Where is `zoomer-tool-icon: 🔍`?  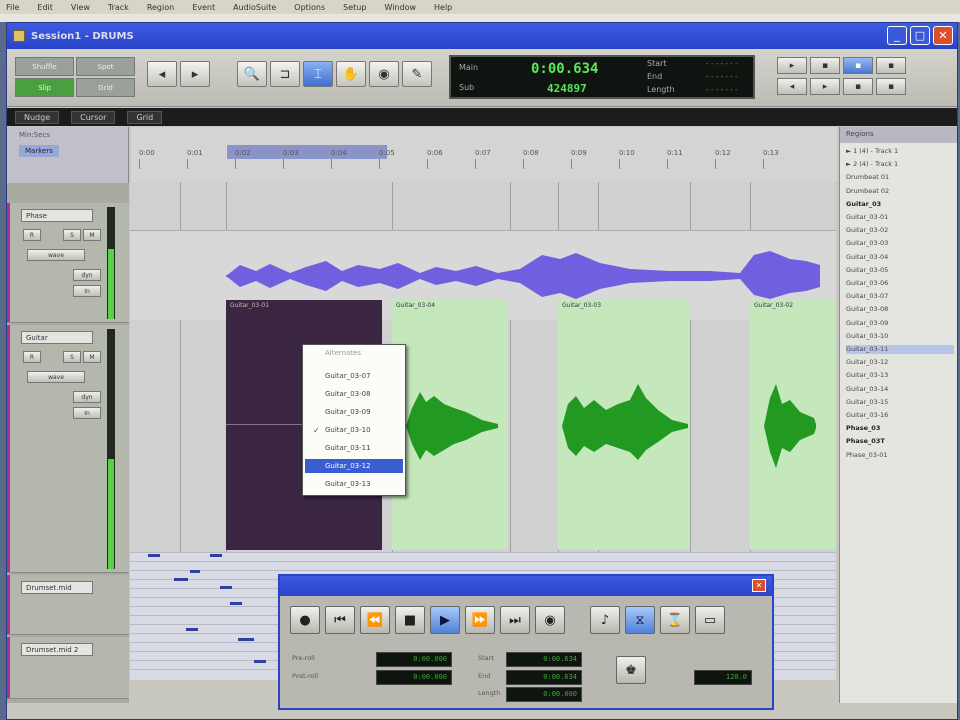
zoomer-tool-icon: 🔍 is located at coordinates (252, 74).